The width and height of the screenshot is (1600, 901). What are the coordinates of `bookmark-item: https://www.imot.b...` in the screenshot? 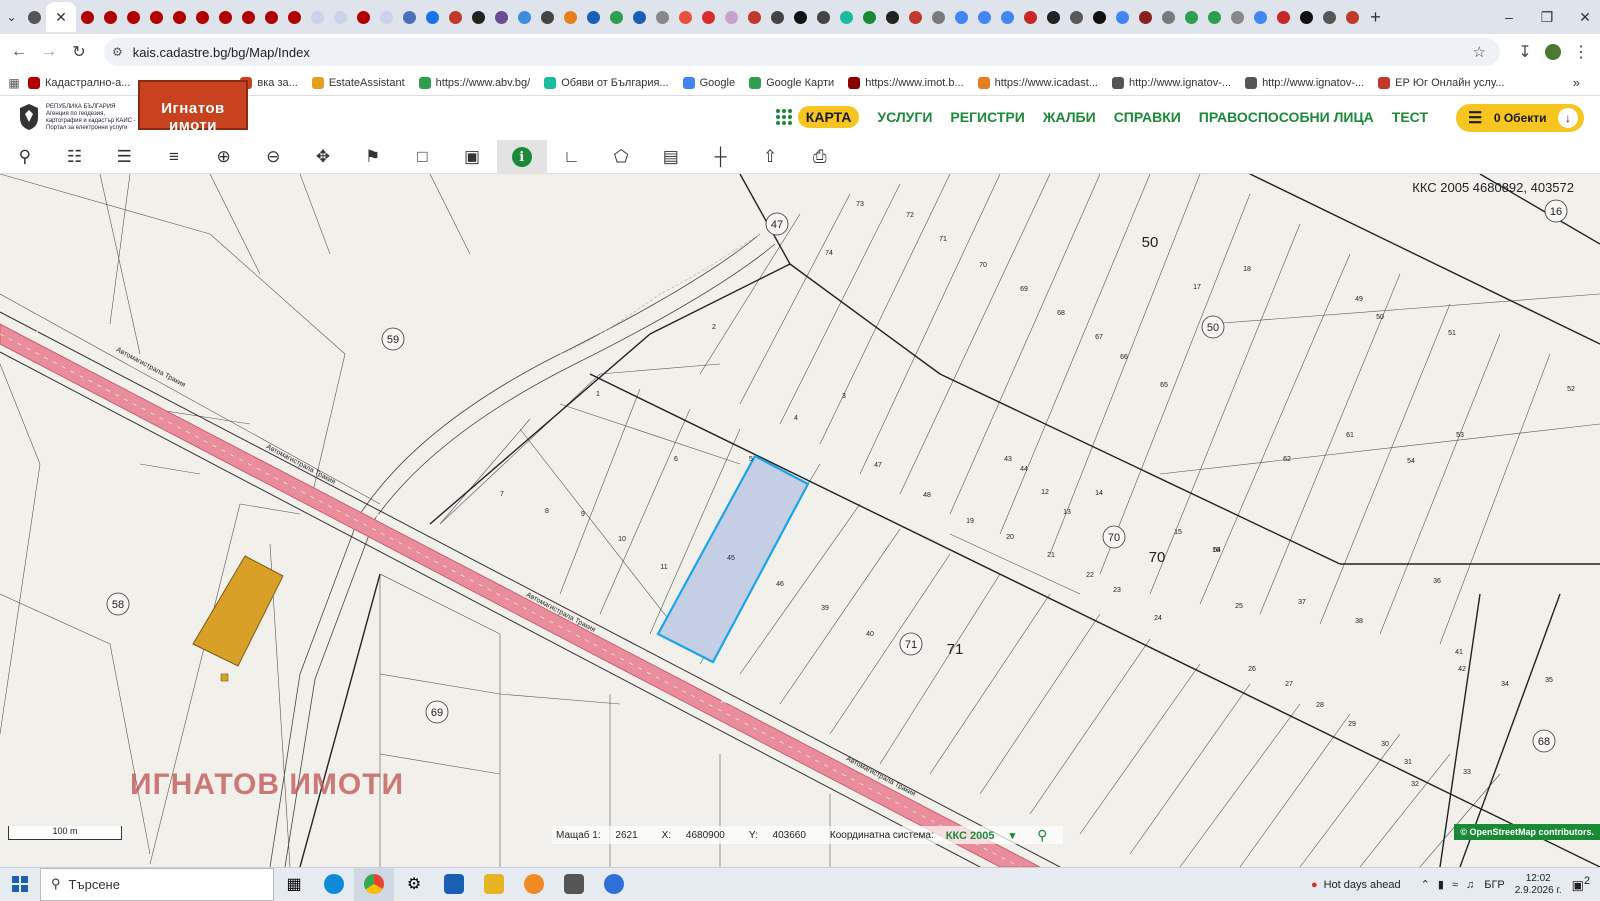 It's located at (906, 82).